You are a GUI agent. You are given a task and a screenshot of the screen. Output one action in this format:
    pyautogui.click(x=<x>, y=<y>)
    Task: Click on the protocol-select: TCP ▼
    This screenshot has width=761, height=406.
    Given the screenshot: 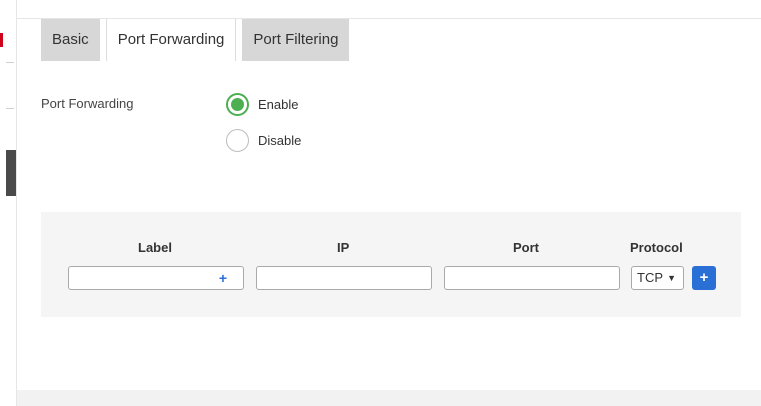 What is the action you would take?
    pyautogui.click(x=657, y=278)
    